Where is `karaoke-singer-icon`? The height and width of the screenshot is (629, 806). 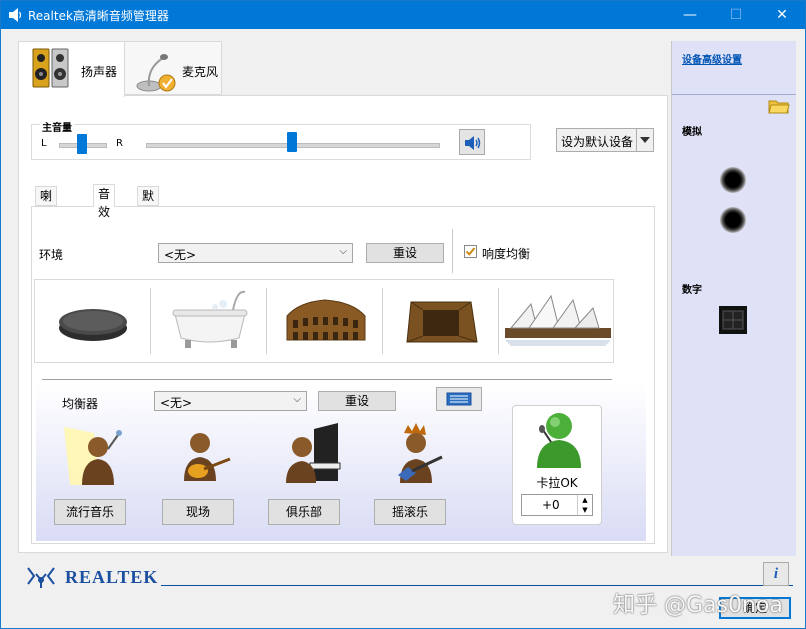
karaoke-singer-icon is located at coordinates (559, 440).